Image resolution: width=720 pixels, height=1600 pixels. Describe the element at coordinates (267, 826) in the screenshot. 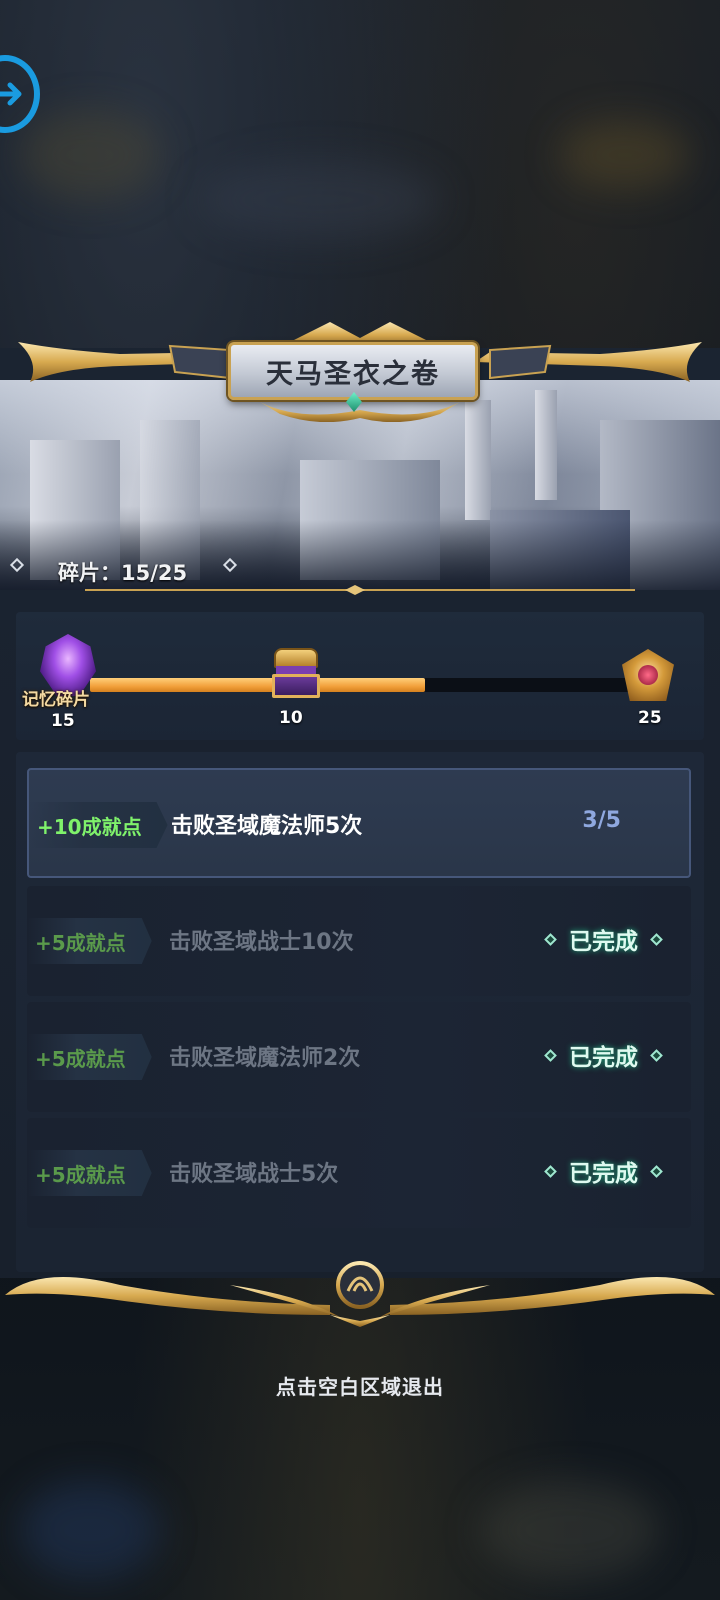

I see `task-description: 击败圣域魔法师5次` at that location.